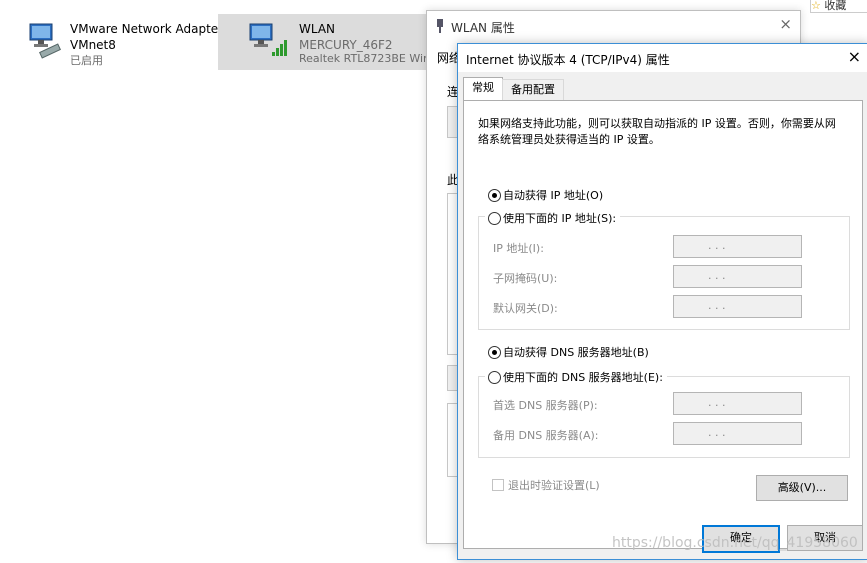  Describe the element at coordinates (440, 26) in the screenshot. I see `network-cable-icon` at that location.